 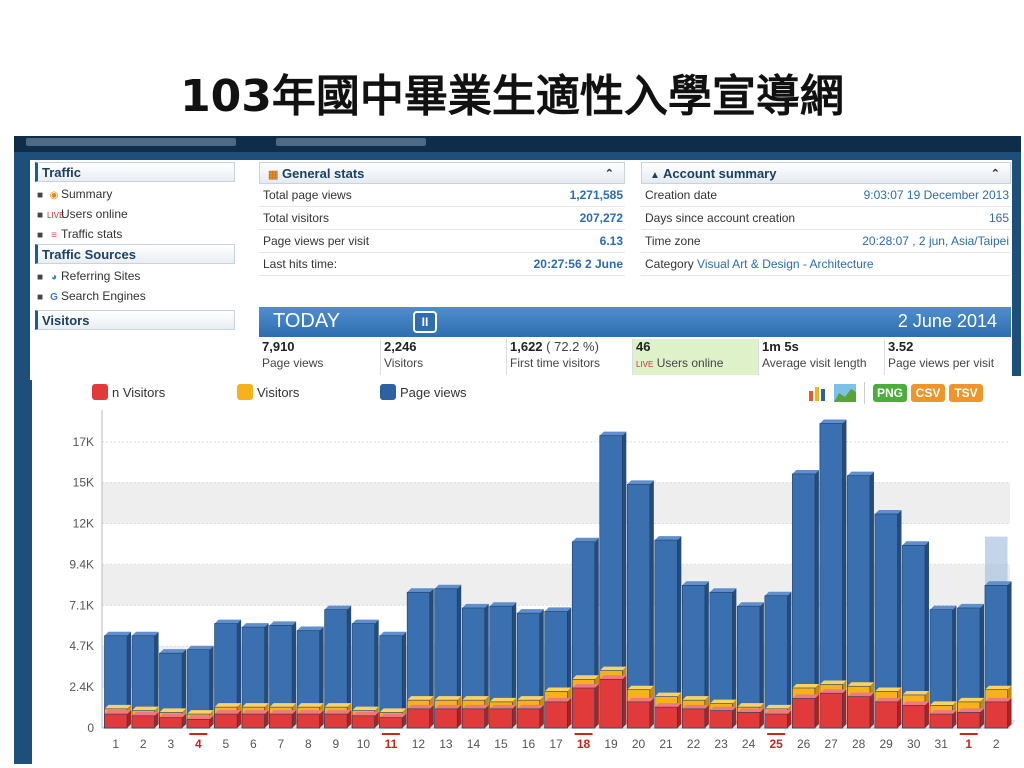 I want to click on x-tick-label: 4, so click(x=198, y=744).